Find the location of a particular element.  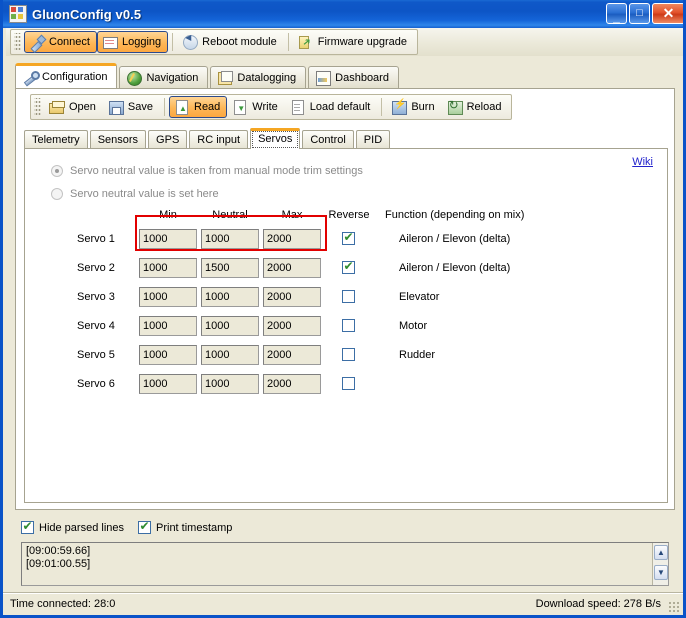

servo-5-min-input is located at coordinates (168, 355).